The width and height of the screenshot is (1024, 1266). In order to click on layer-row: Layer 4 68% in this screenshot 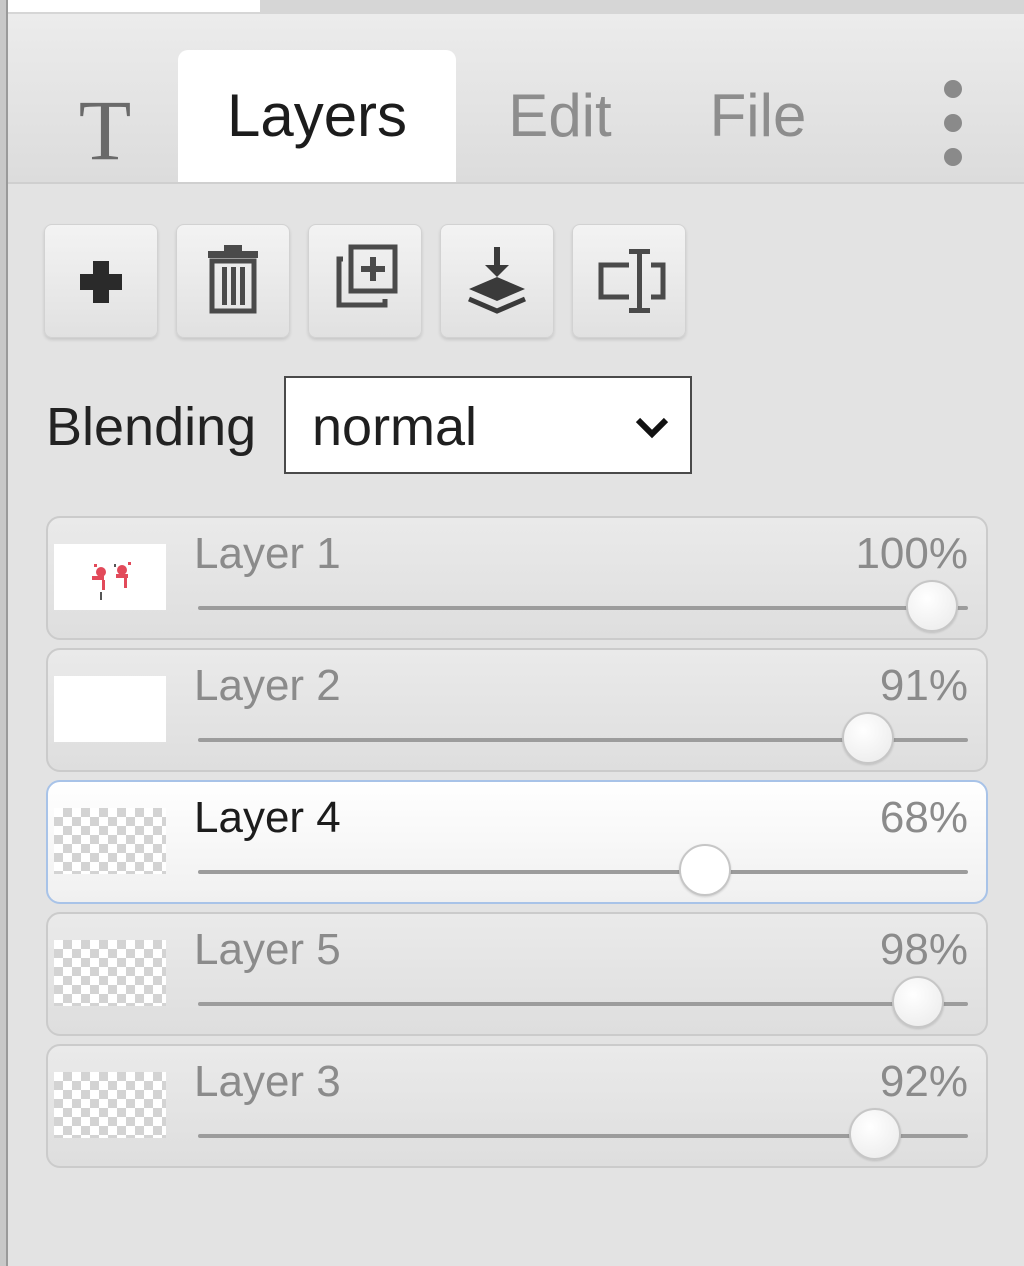, I will do `click(517, 842)`.